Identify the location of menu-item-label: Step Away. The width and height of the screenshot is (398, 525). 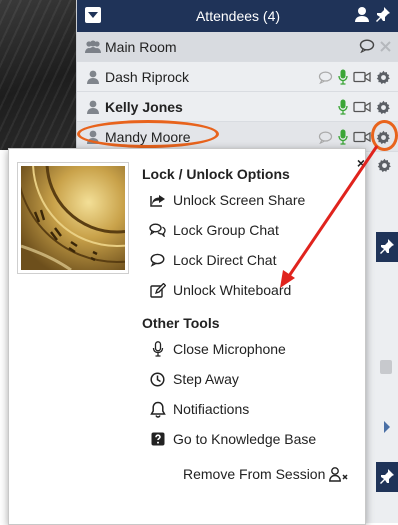
(206, 379).